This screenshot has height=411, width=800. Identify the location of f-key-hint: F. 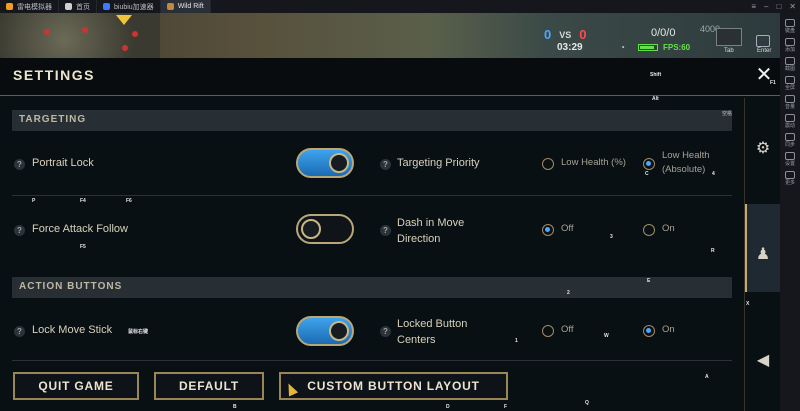
(506, 407).